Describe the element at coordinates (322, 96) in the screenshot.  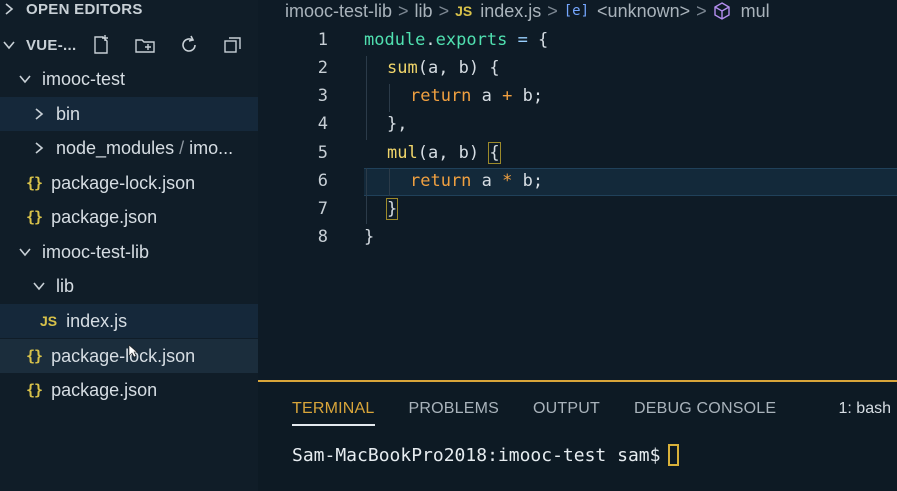
I see `line-number: 3` at that location.